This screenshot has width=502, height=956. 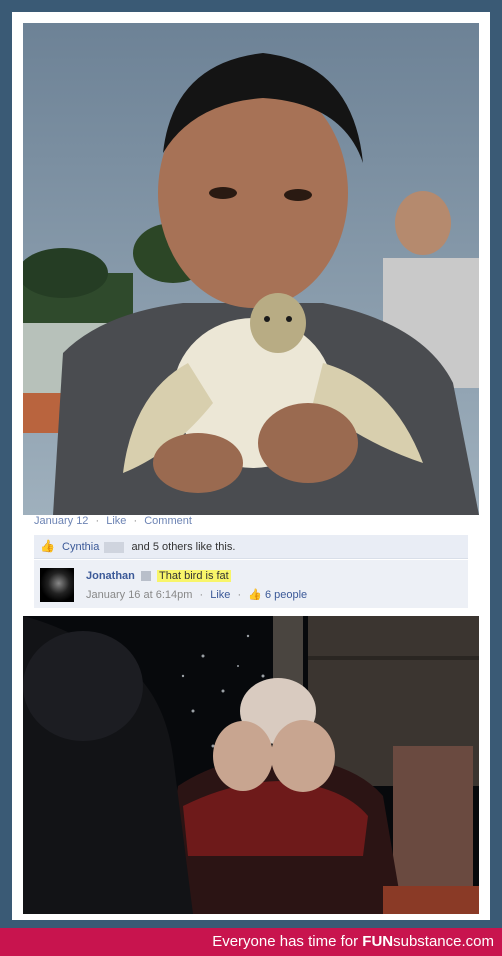 I want to click on footer-tagline: Everyone has time for FUNsubstance.com, so click(x=353, y=941).